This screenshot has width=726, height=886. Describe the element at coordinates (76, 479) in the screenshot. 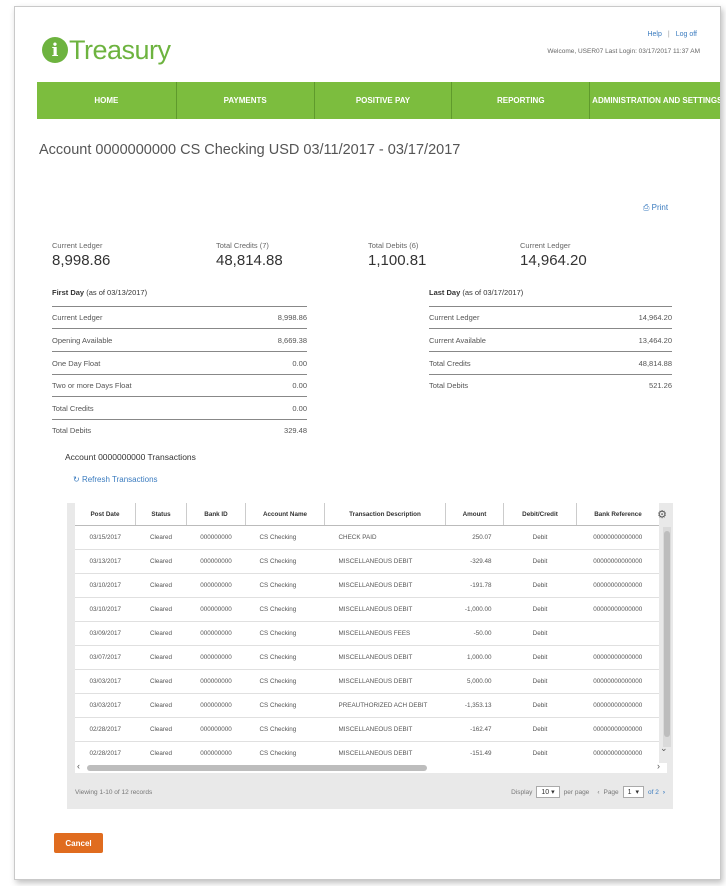

I see `refresh-icon: ↻` at that location.